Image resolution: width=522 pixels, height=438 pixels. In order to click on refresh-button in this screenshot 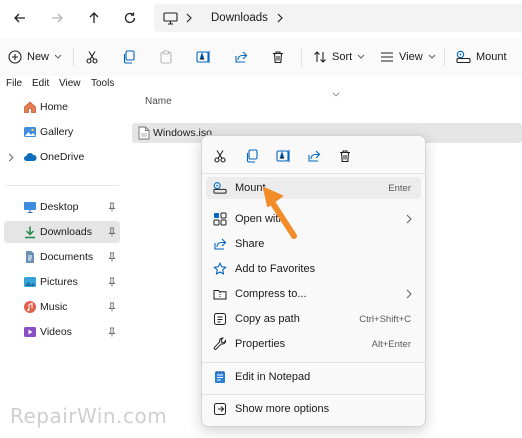, I will do `click(130, 18)`.